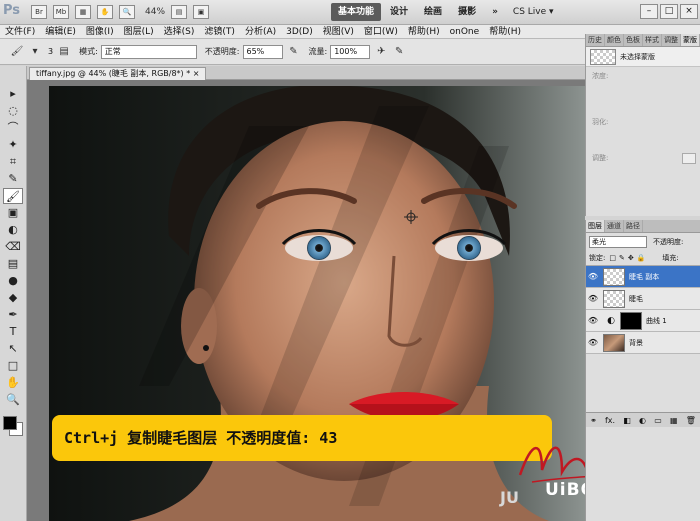 Image resolution: width=700 pixels, height=521 pixels. Describe the element at coordinates (691, 420) in the screenshot. I see `trash-icon: 🗑` at that location.